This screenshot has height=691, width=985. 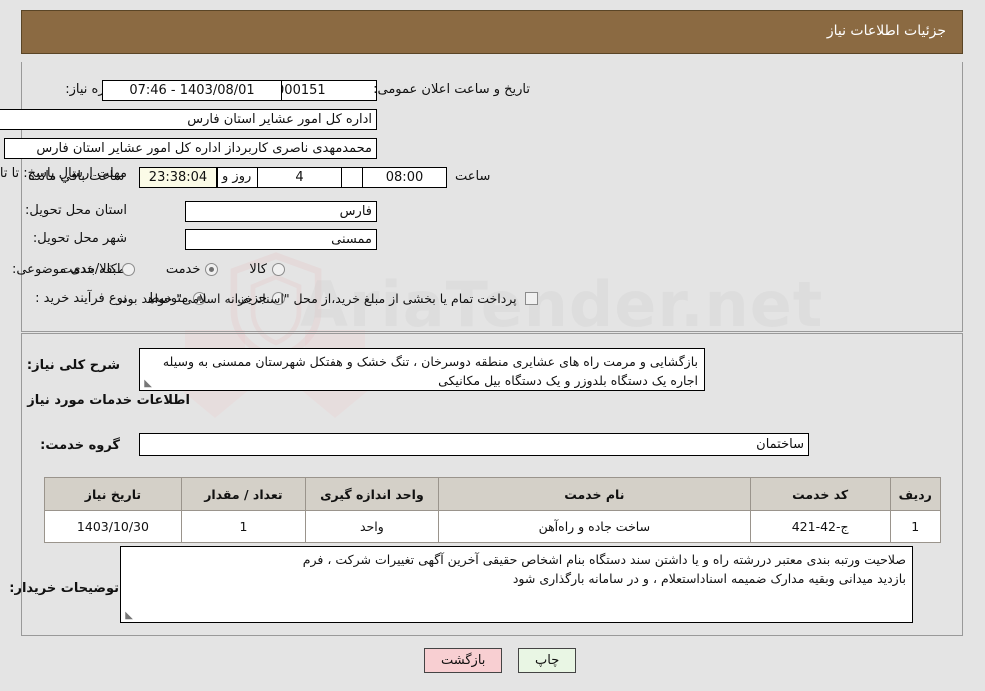 I want to click on countdown-field-row: 23:38:04, so click(x=178, y=177).